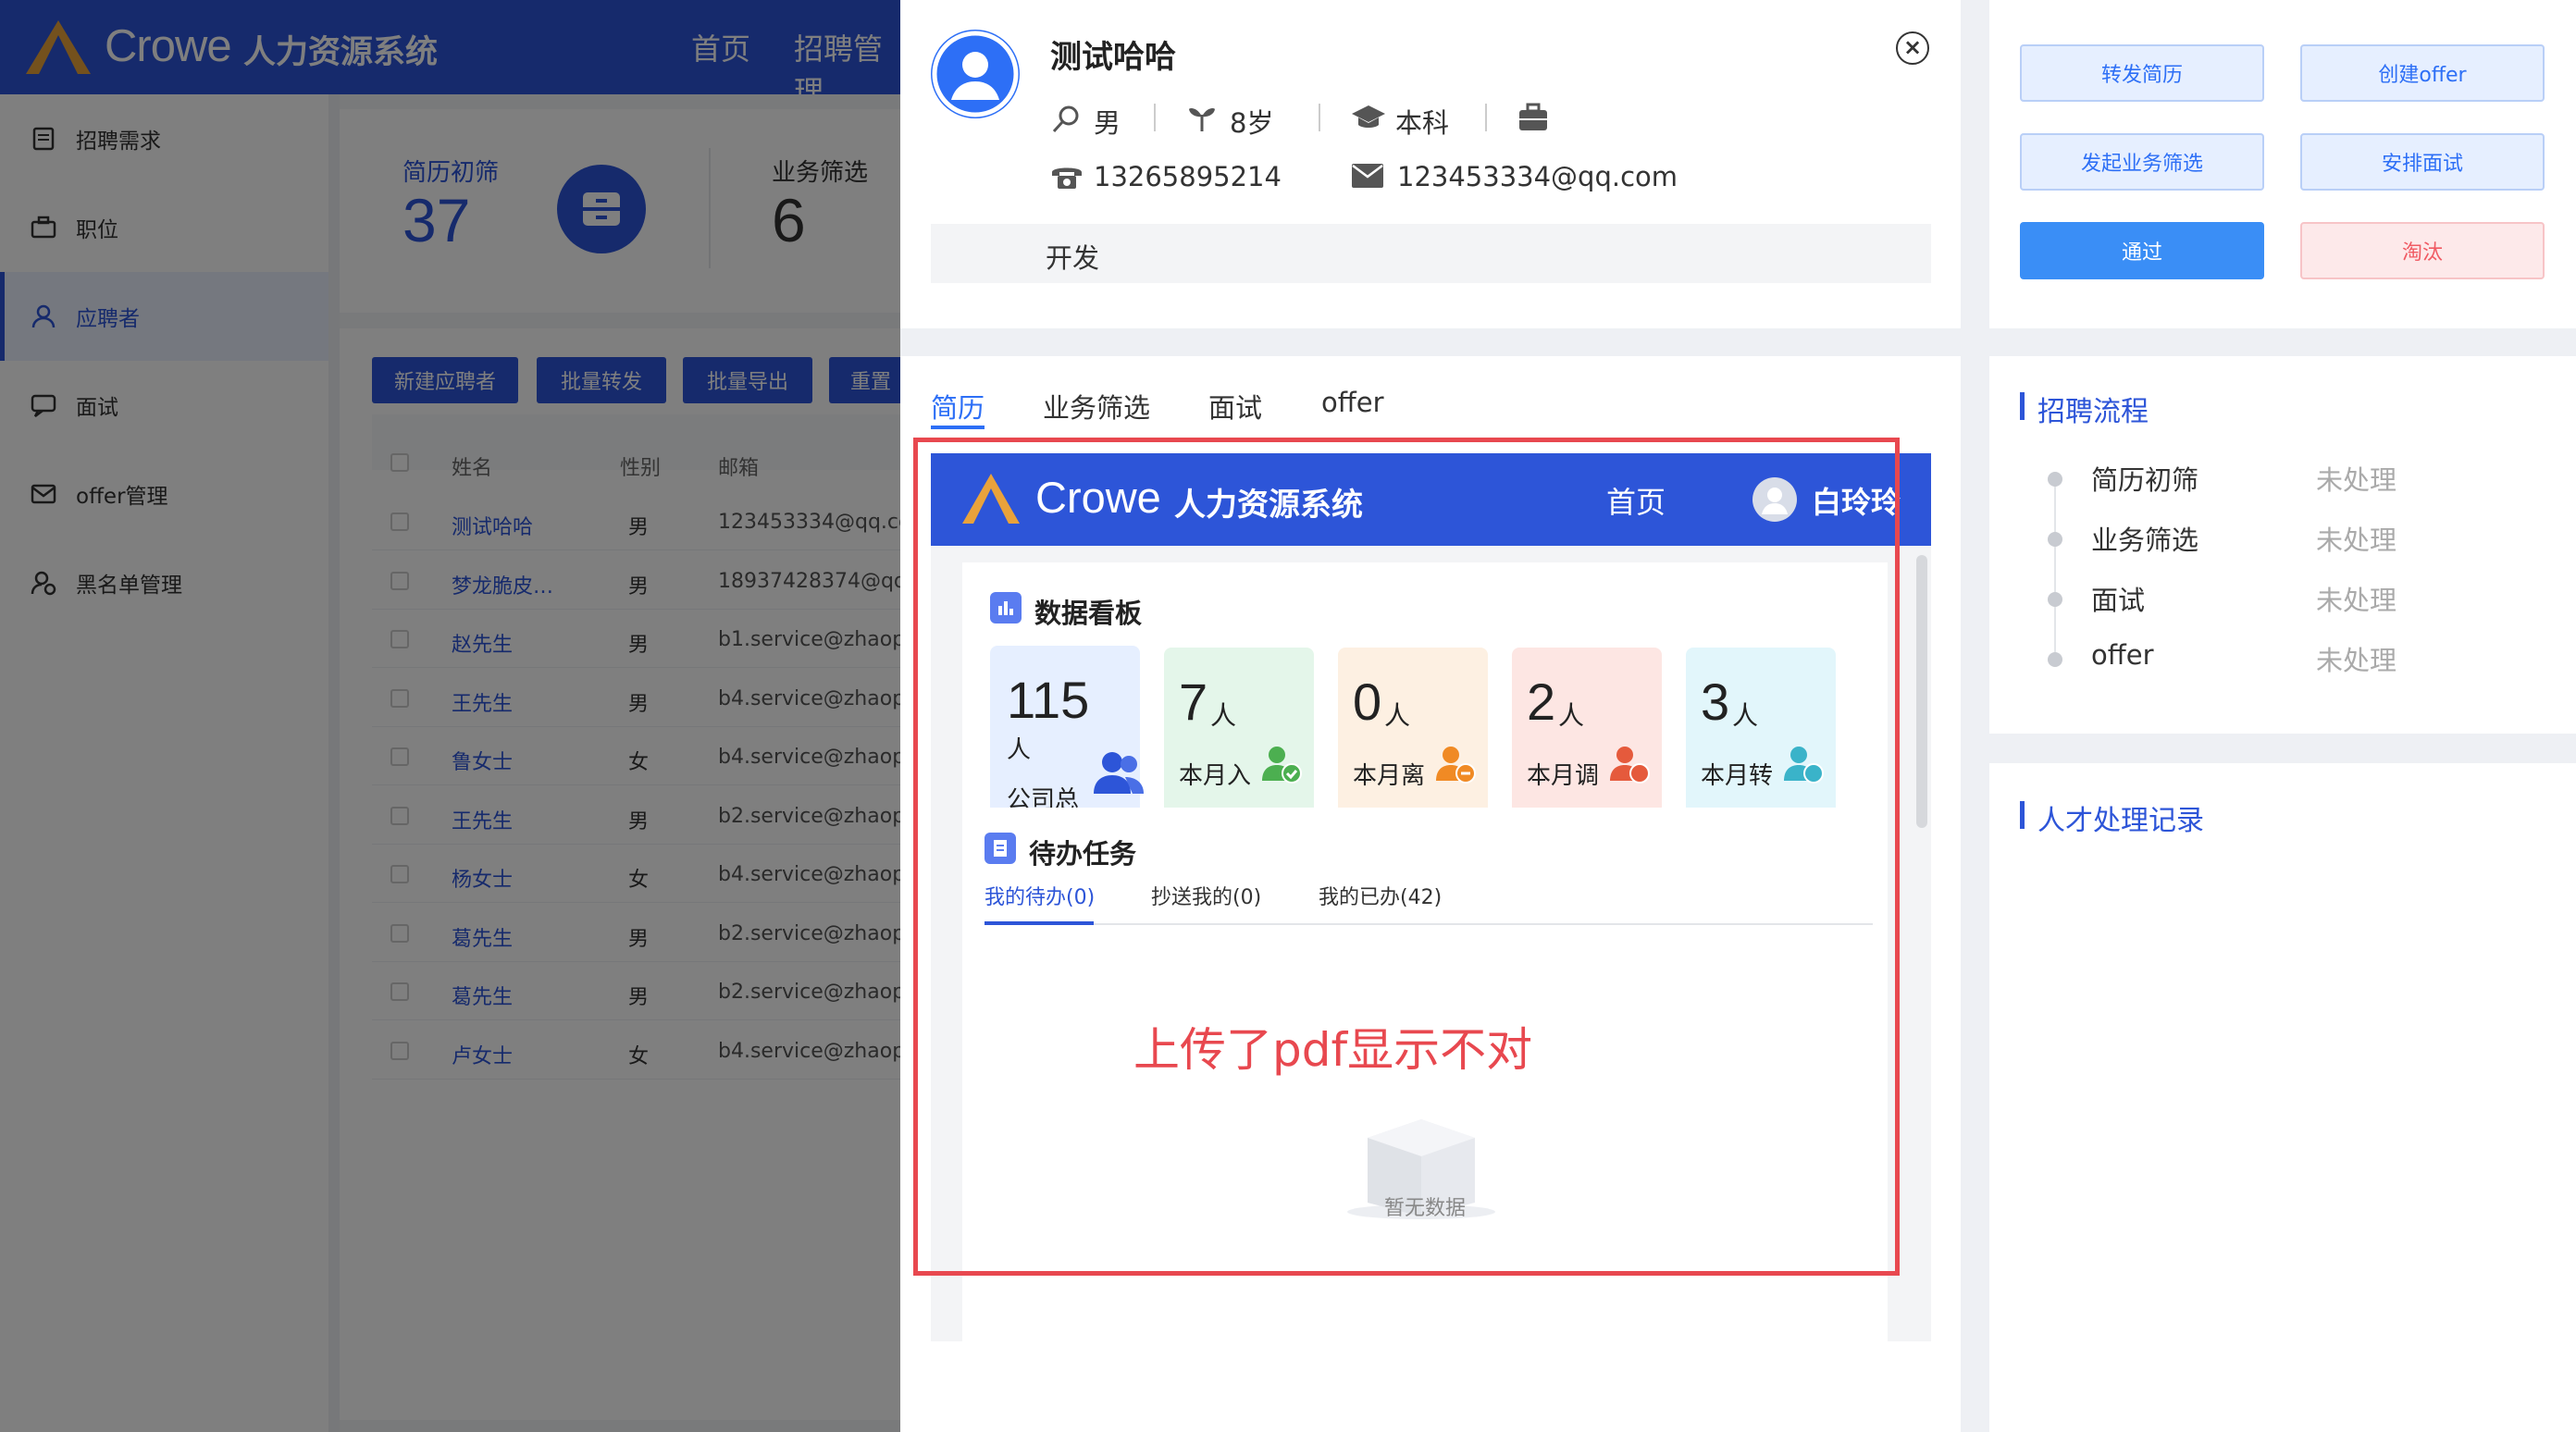  I want to click on pass-button: 通过, so click(2142, 250).